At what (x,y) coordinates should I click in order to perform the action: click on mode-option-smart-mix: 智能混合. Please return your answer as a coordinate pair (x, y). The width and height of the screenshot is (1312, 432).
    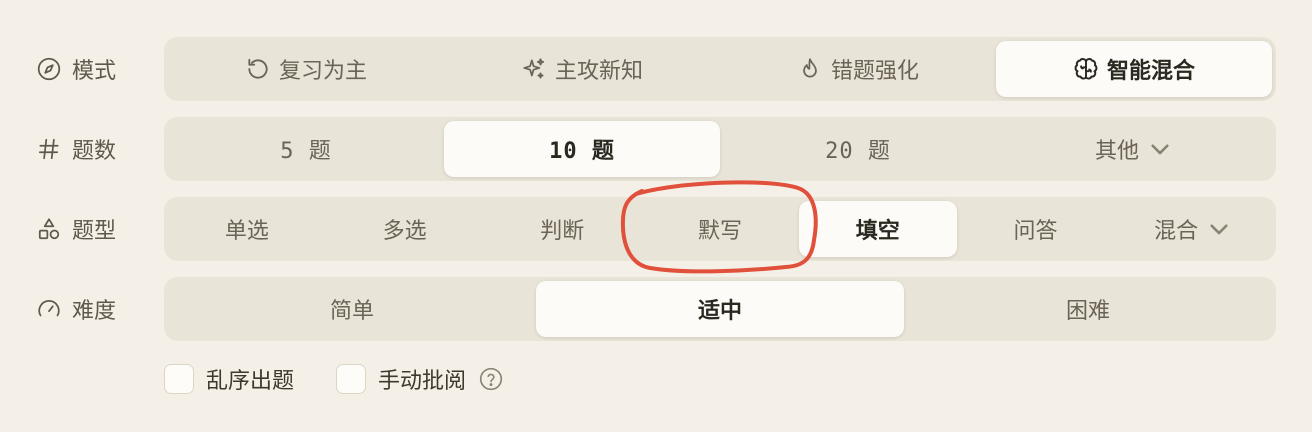
    Looking at the image, I should click on (1134, 69).